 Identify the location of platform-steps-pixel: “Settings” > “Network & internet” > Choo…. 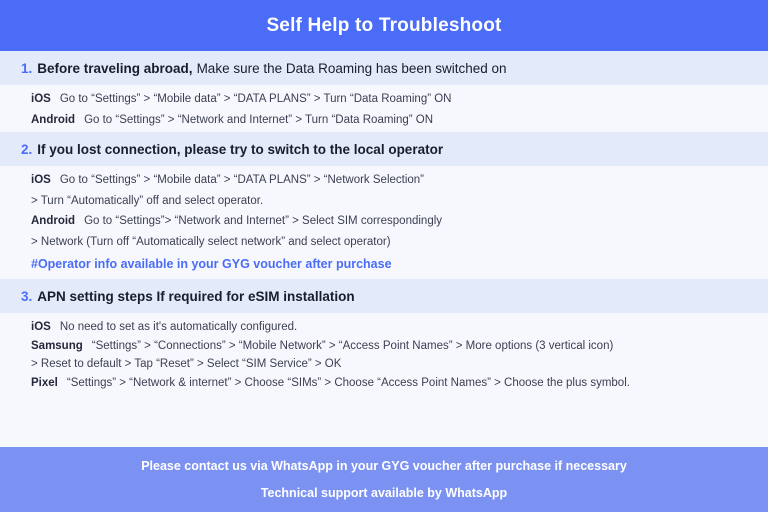
(348, 382).